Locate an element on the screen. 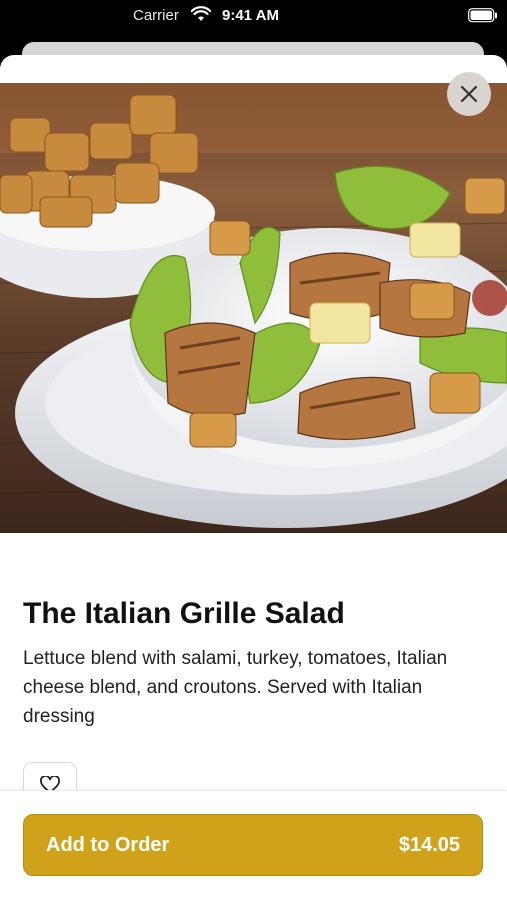  add-to-order-button: Add to Order $14.05 is located at coordinates (253, 845).